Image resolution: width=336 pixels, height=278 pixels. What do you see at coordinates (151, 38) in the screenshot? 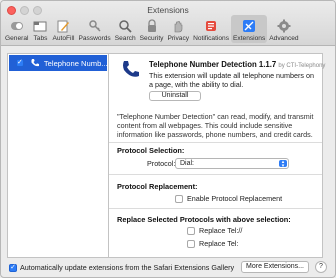
I see `tab-label: Security` at bounding box center [151, 38].